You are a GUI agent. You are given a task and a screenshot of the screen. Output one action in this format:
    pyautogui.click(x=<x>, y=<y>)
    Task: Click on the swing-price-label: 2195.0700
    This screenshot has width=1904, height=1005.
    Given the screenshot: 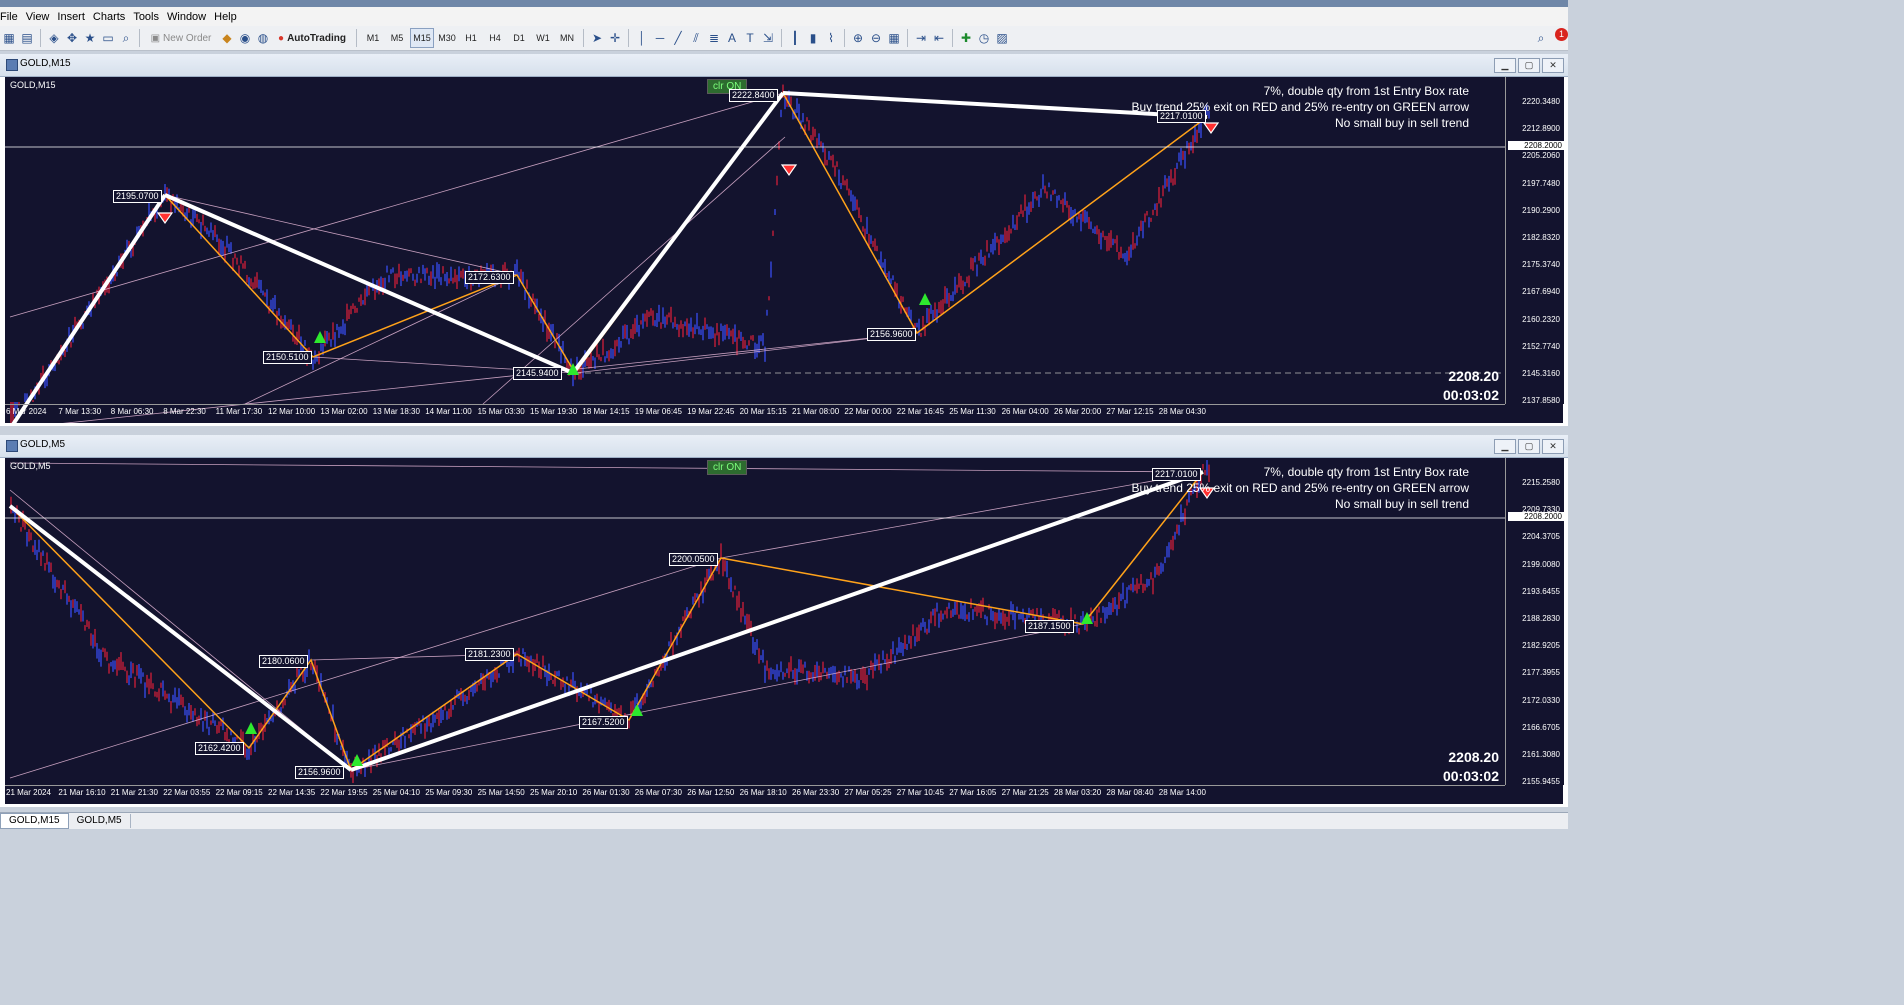 What is the action you would take?
    pyautogui.click(x=137, y=196)
    